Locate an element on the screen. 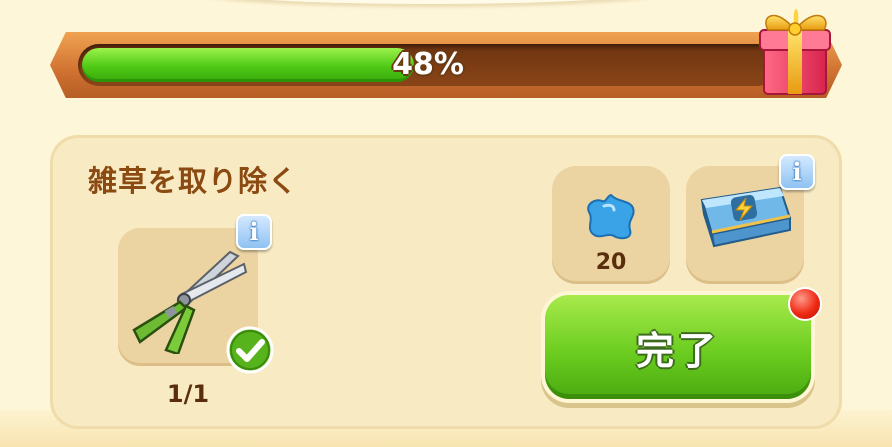  progress-label: 48% is located at coordinates (428, 64).